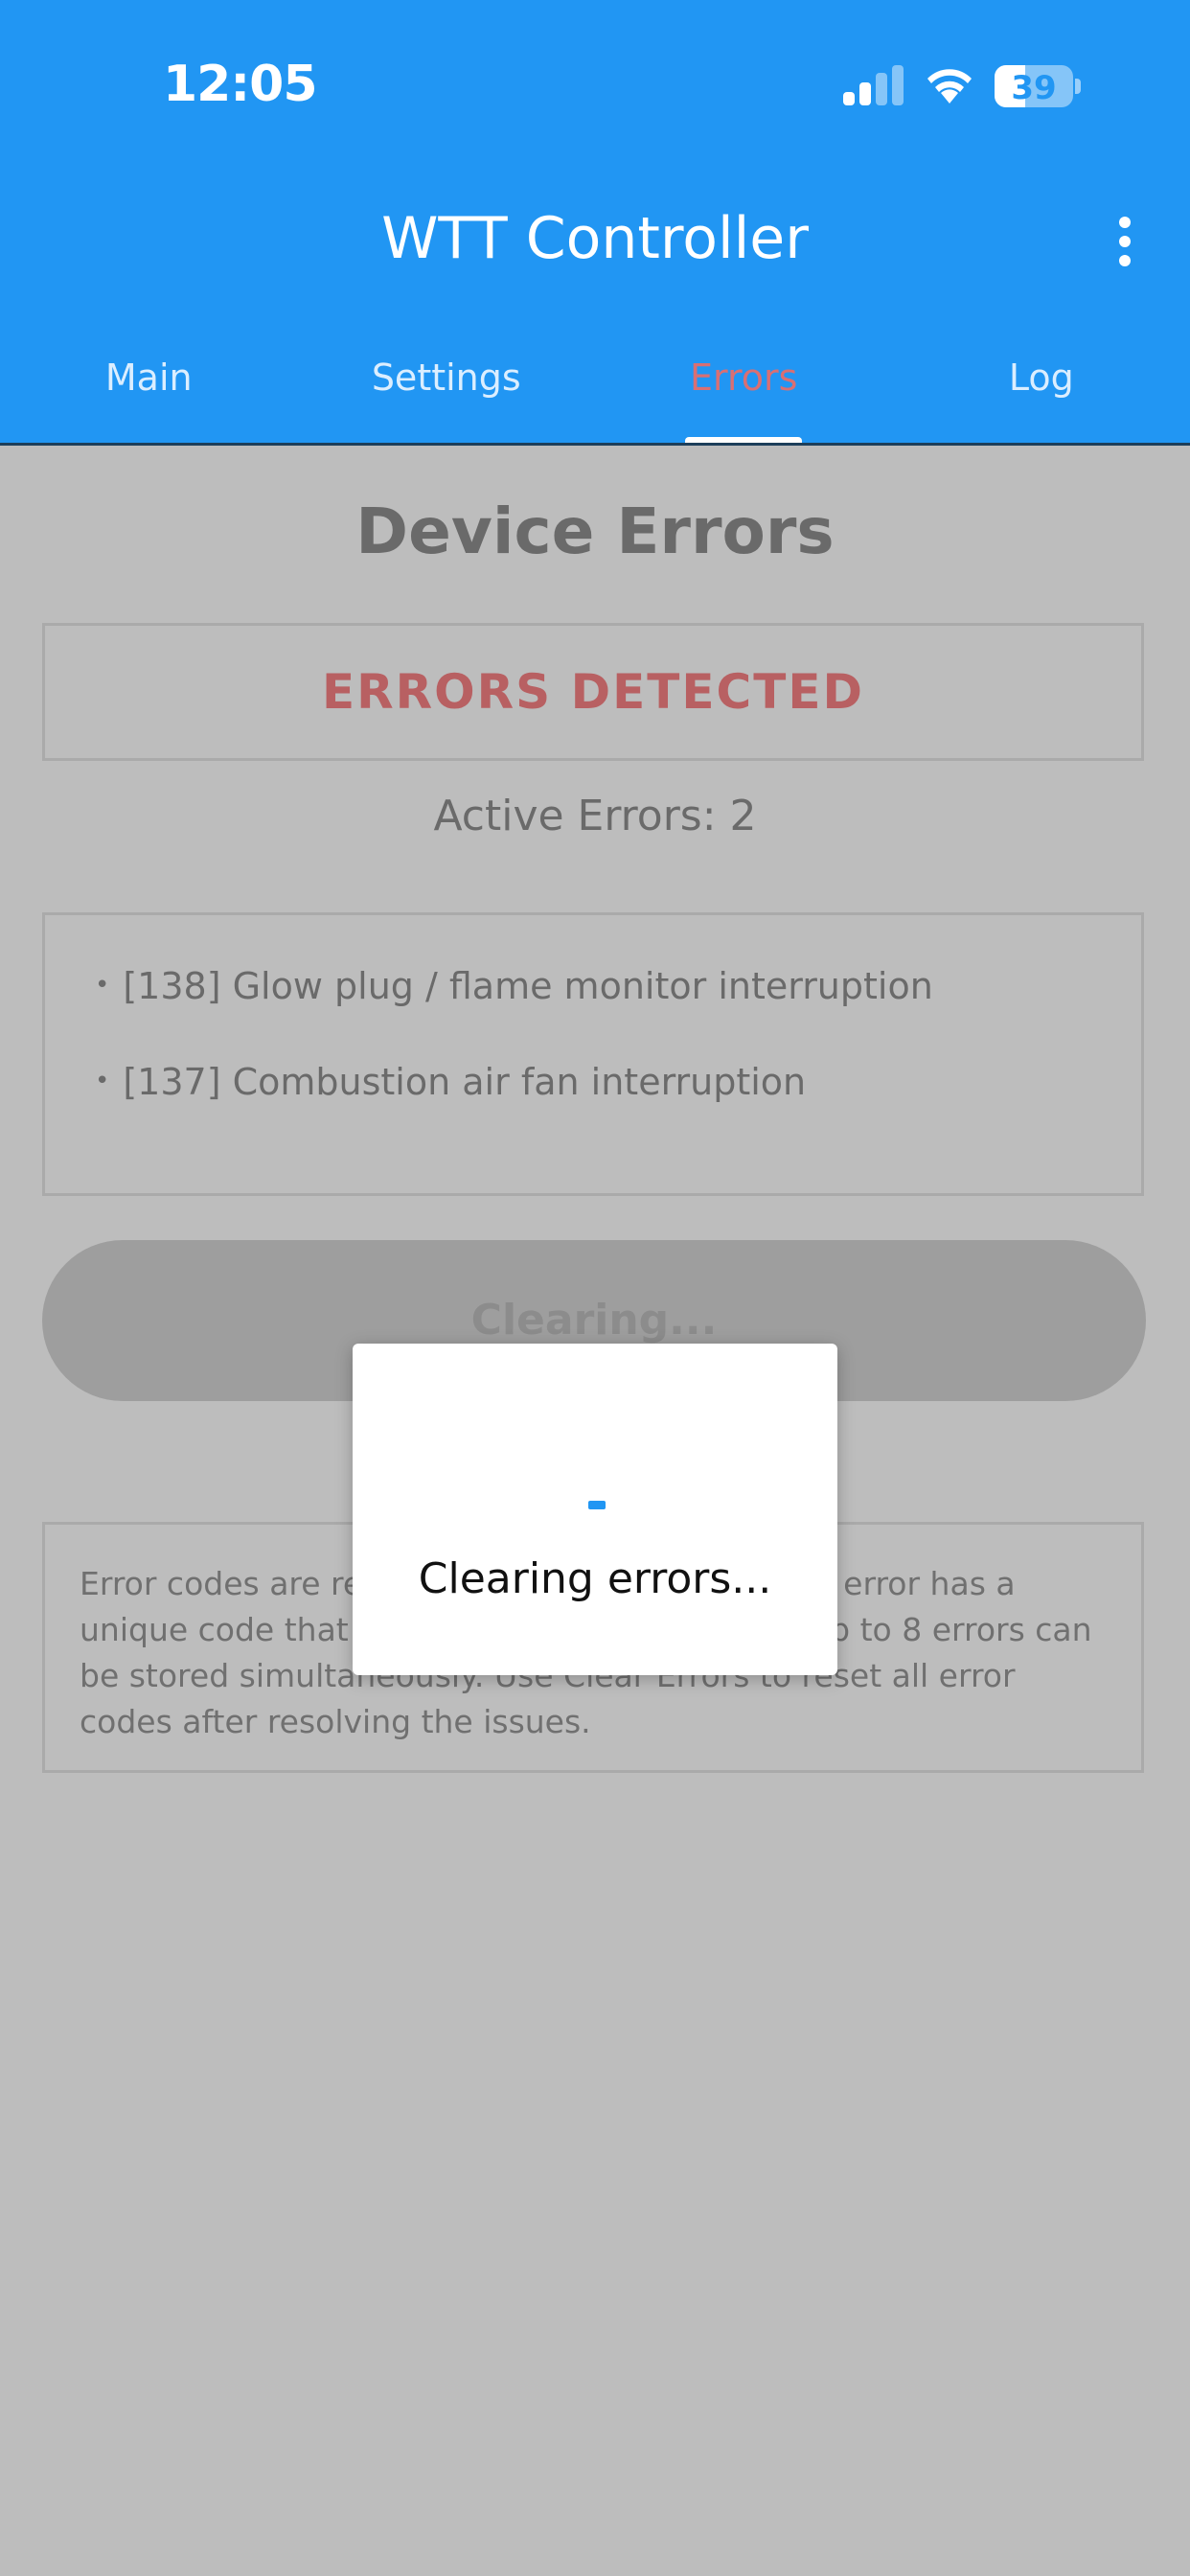 The width and height of the screenshot is (1190, 2576). I want to click on battery-level: 39, so click(1034, 88).